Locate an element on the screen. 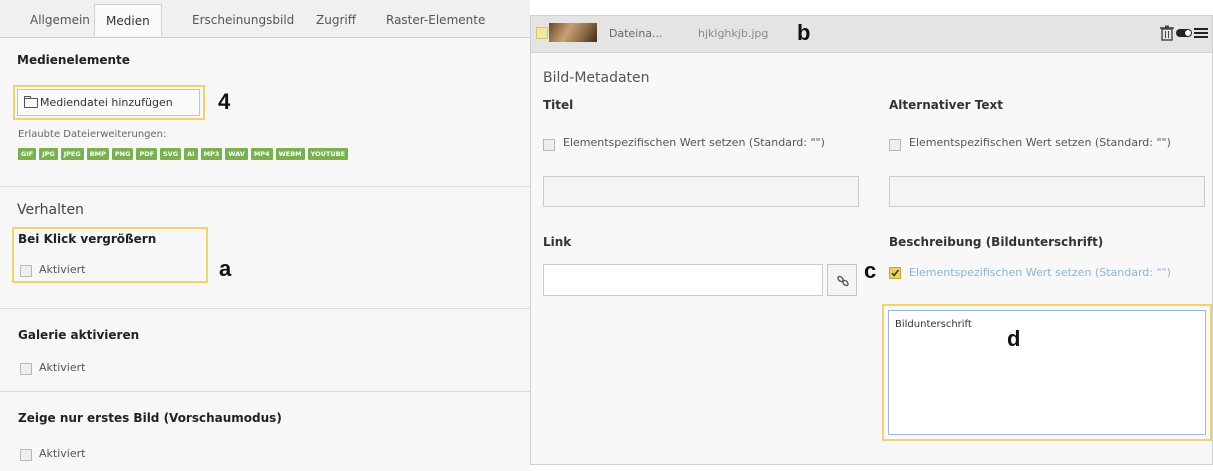 The width and height of the screenshot is (1213, 471). ext-badge: PDF is located at coordinates (147, 154).